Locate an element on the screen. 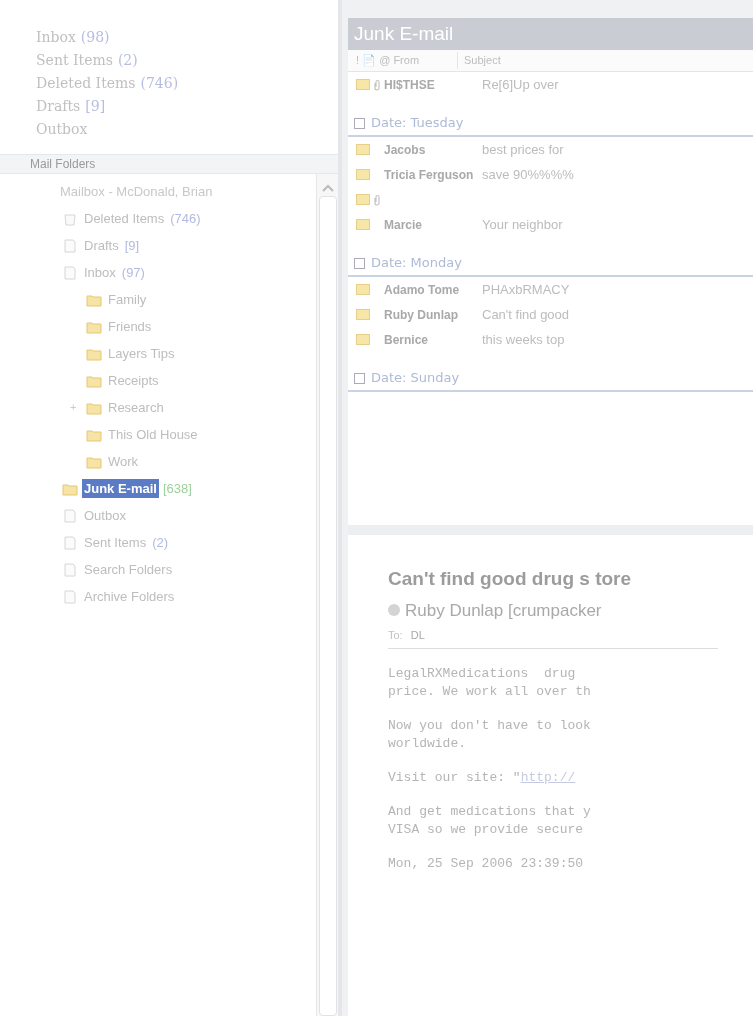 The height and width of the screenshot is (1016, 753). expand-toggle: + is located at coordinates (76, 407).